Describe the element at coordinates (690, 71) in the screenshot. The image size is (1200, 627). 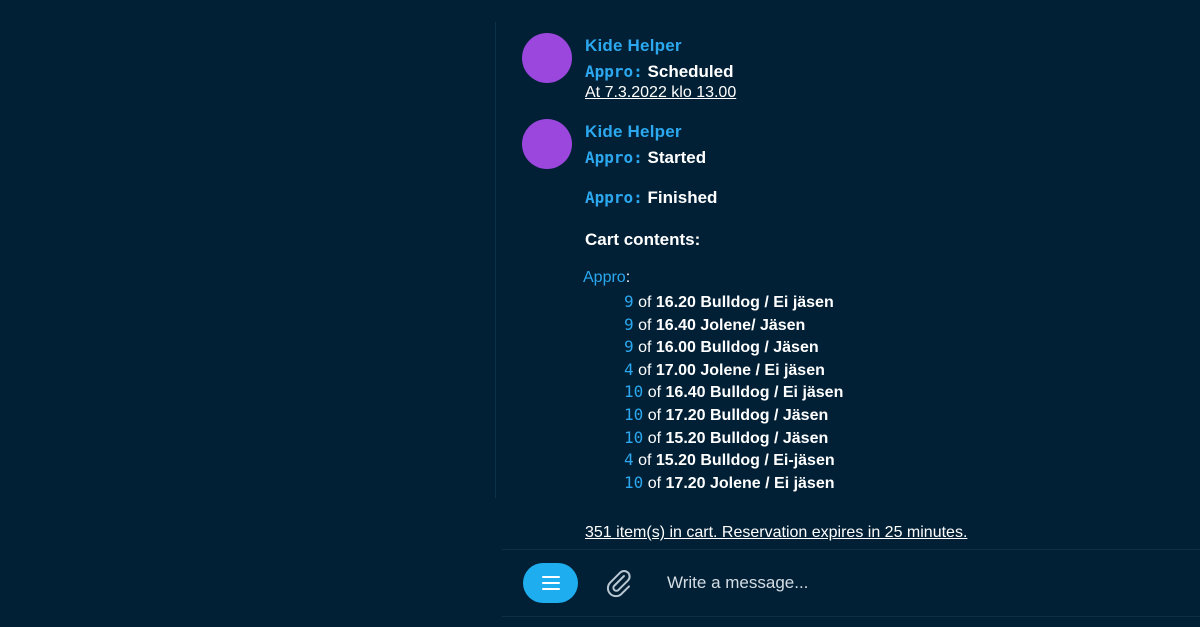
I see `status-text: Scheduled` at that location.